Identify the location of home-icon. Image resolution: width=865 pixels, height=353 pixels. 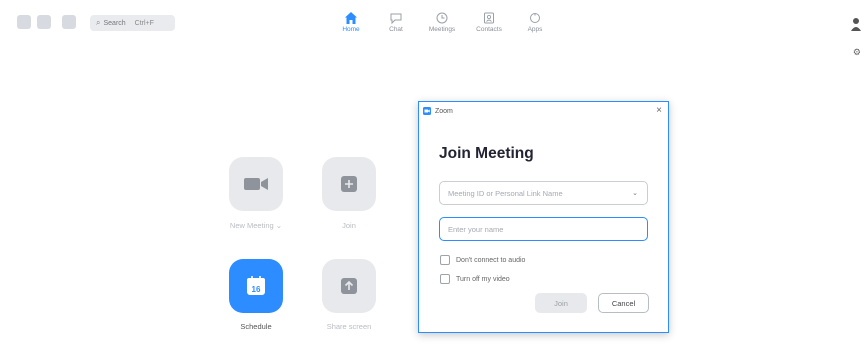
(351, 18).